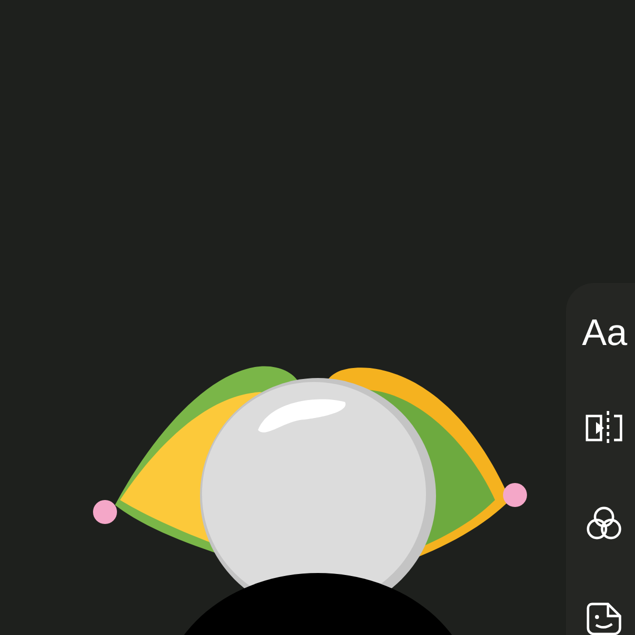 The width and height of the screenshot is (635, 635). What do you see at coordinates (600, 333) in the screenshot?
I see `text-tool-button: Aa` at bounding box center [600, 333].